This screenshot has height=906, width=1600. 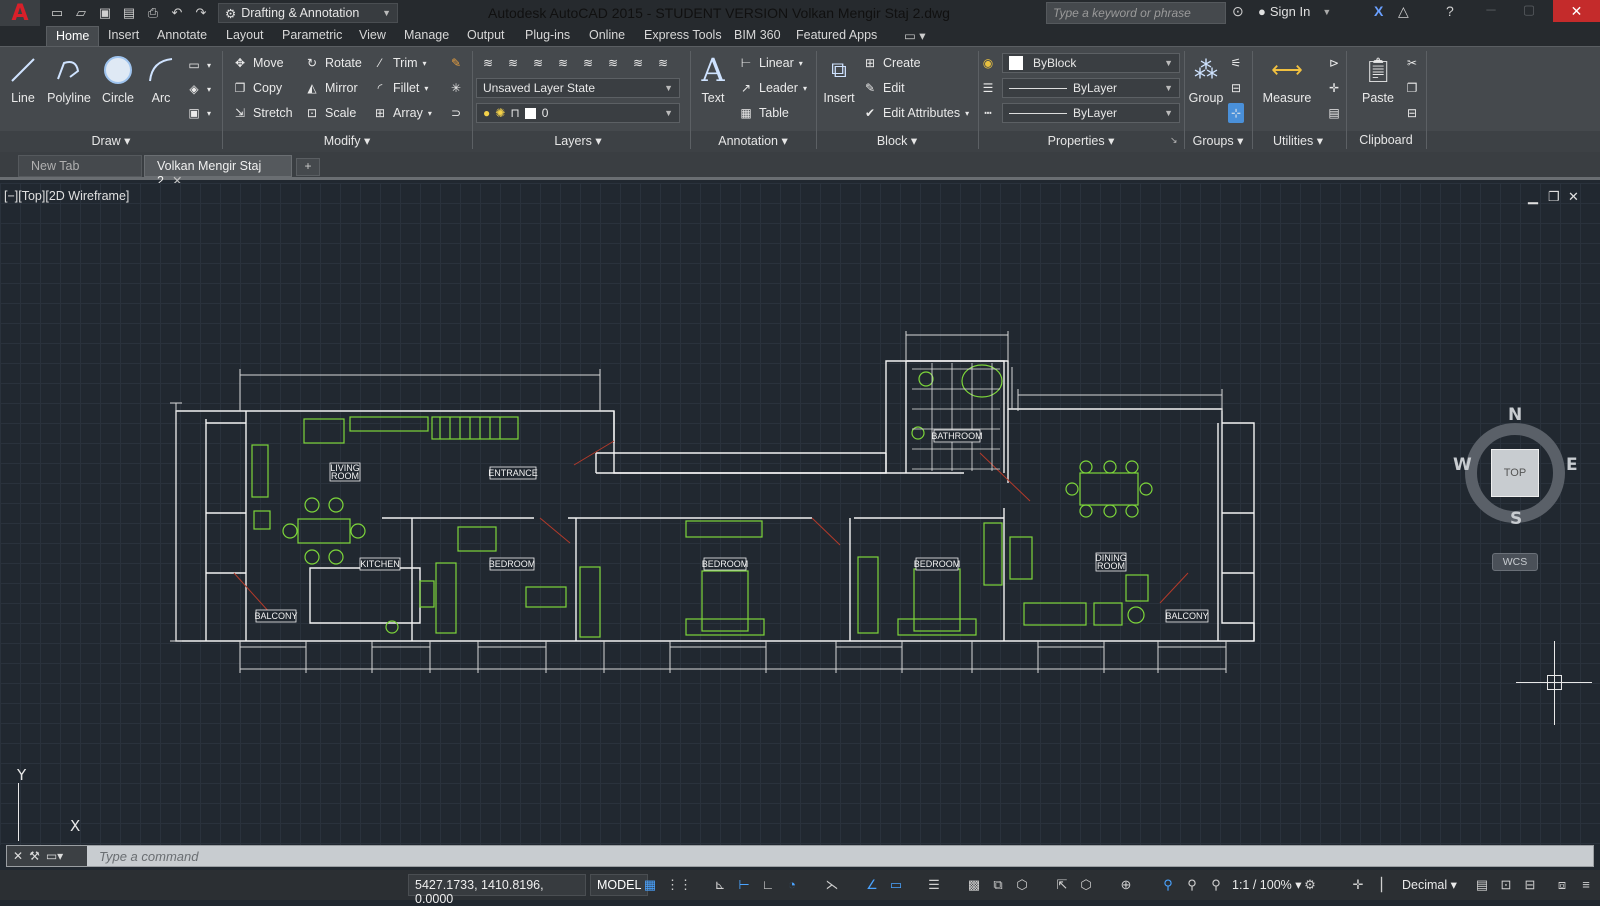 What do you see at coordinates (607, 36) in the screenshot?
I see `tab-online: Online` at bounding box center [607, 36].